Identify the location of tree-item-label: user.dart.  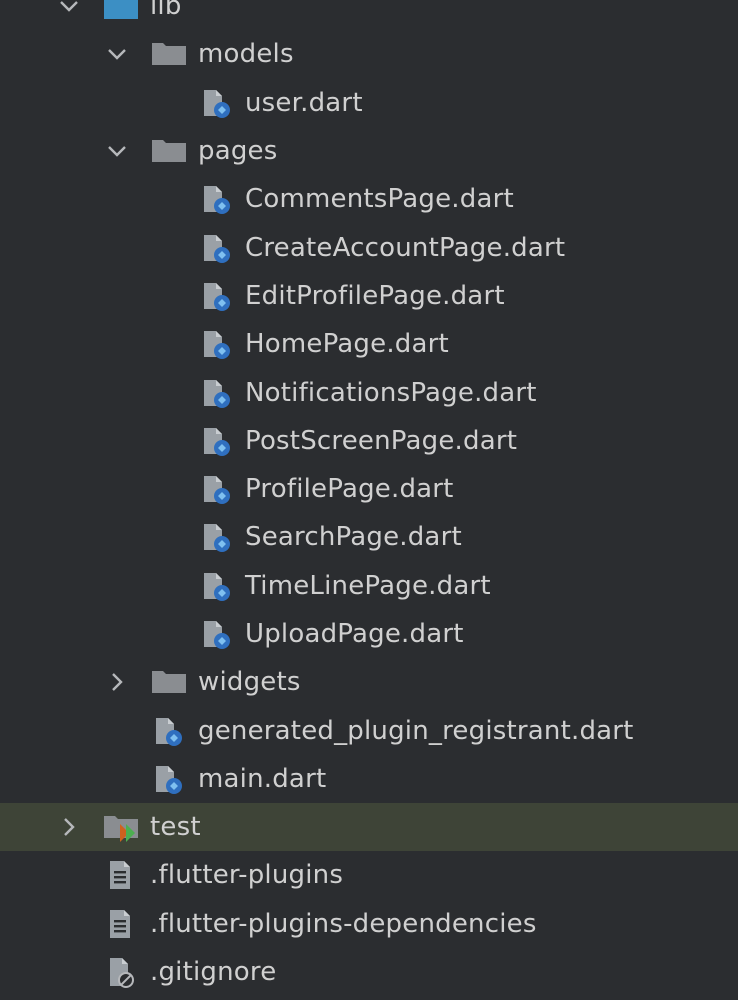
(304, 102).